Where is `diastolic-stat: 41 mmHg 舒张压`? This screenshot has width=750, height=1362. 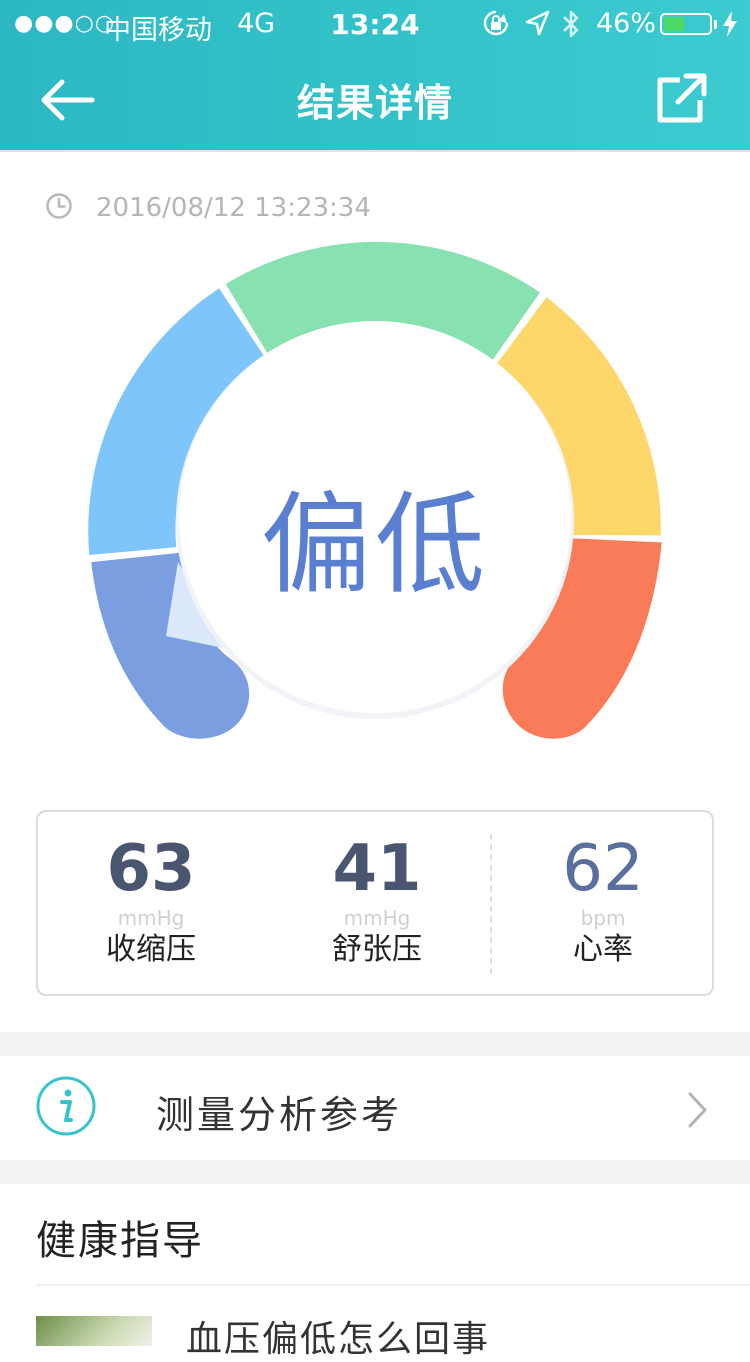 diastolic-stat: 41 mmHg 舒张压 is located at coordinates (377, 905).